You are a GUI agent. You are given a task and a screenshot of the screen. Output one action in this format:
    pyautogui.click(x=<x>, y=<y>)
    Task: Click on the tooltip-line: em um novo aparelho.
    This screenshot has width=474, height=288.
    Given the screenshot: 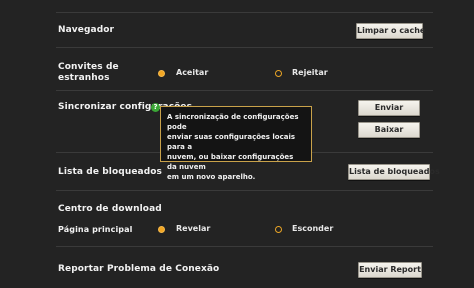 What is the action you would take?
    pyautogui.click(x=211, y=177)
    